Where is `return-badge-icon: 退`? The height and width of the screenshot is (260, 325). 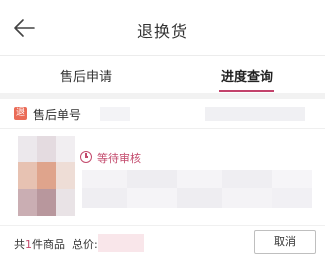 return-badge-icon: 退 is located at coordinates (20, 113).